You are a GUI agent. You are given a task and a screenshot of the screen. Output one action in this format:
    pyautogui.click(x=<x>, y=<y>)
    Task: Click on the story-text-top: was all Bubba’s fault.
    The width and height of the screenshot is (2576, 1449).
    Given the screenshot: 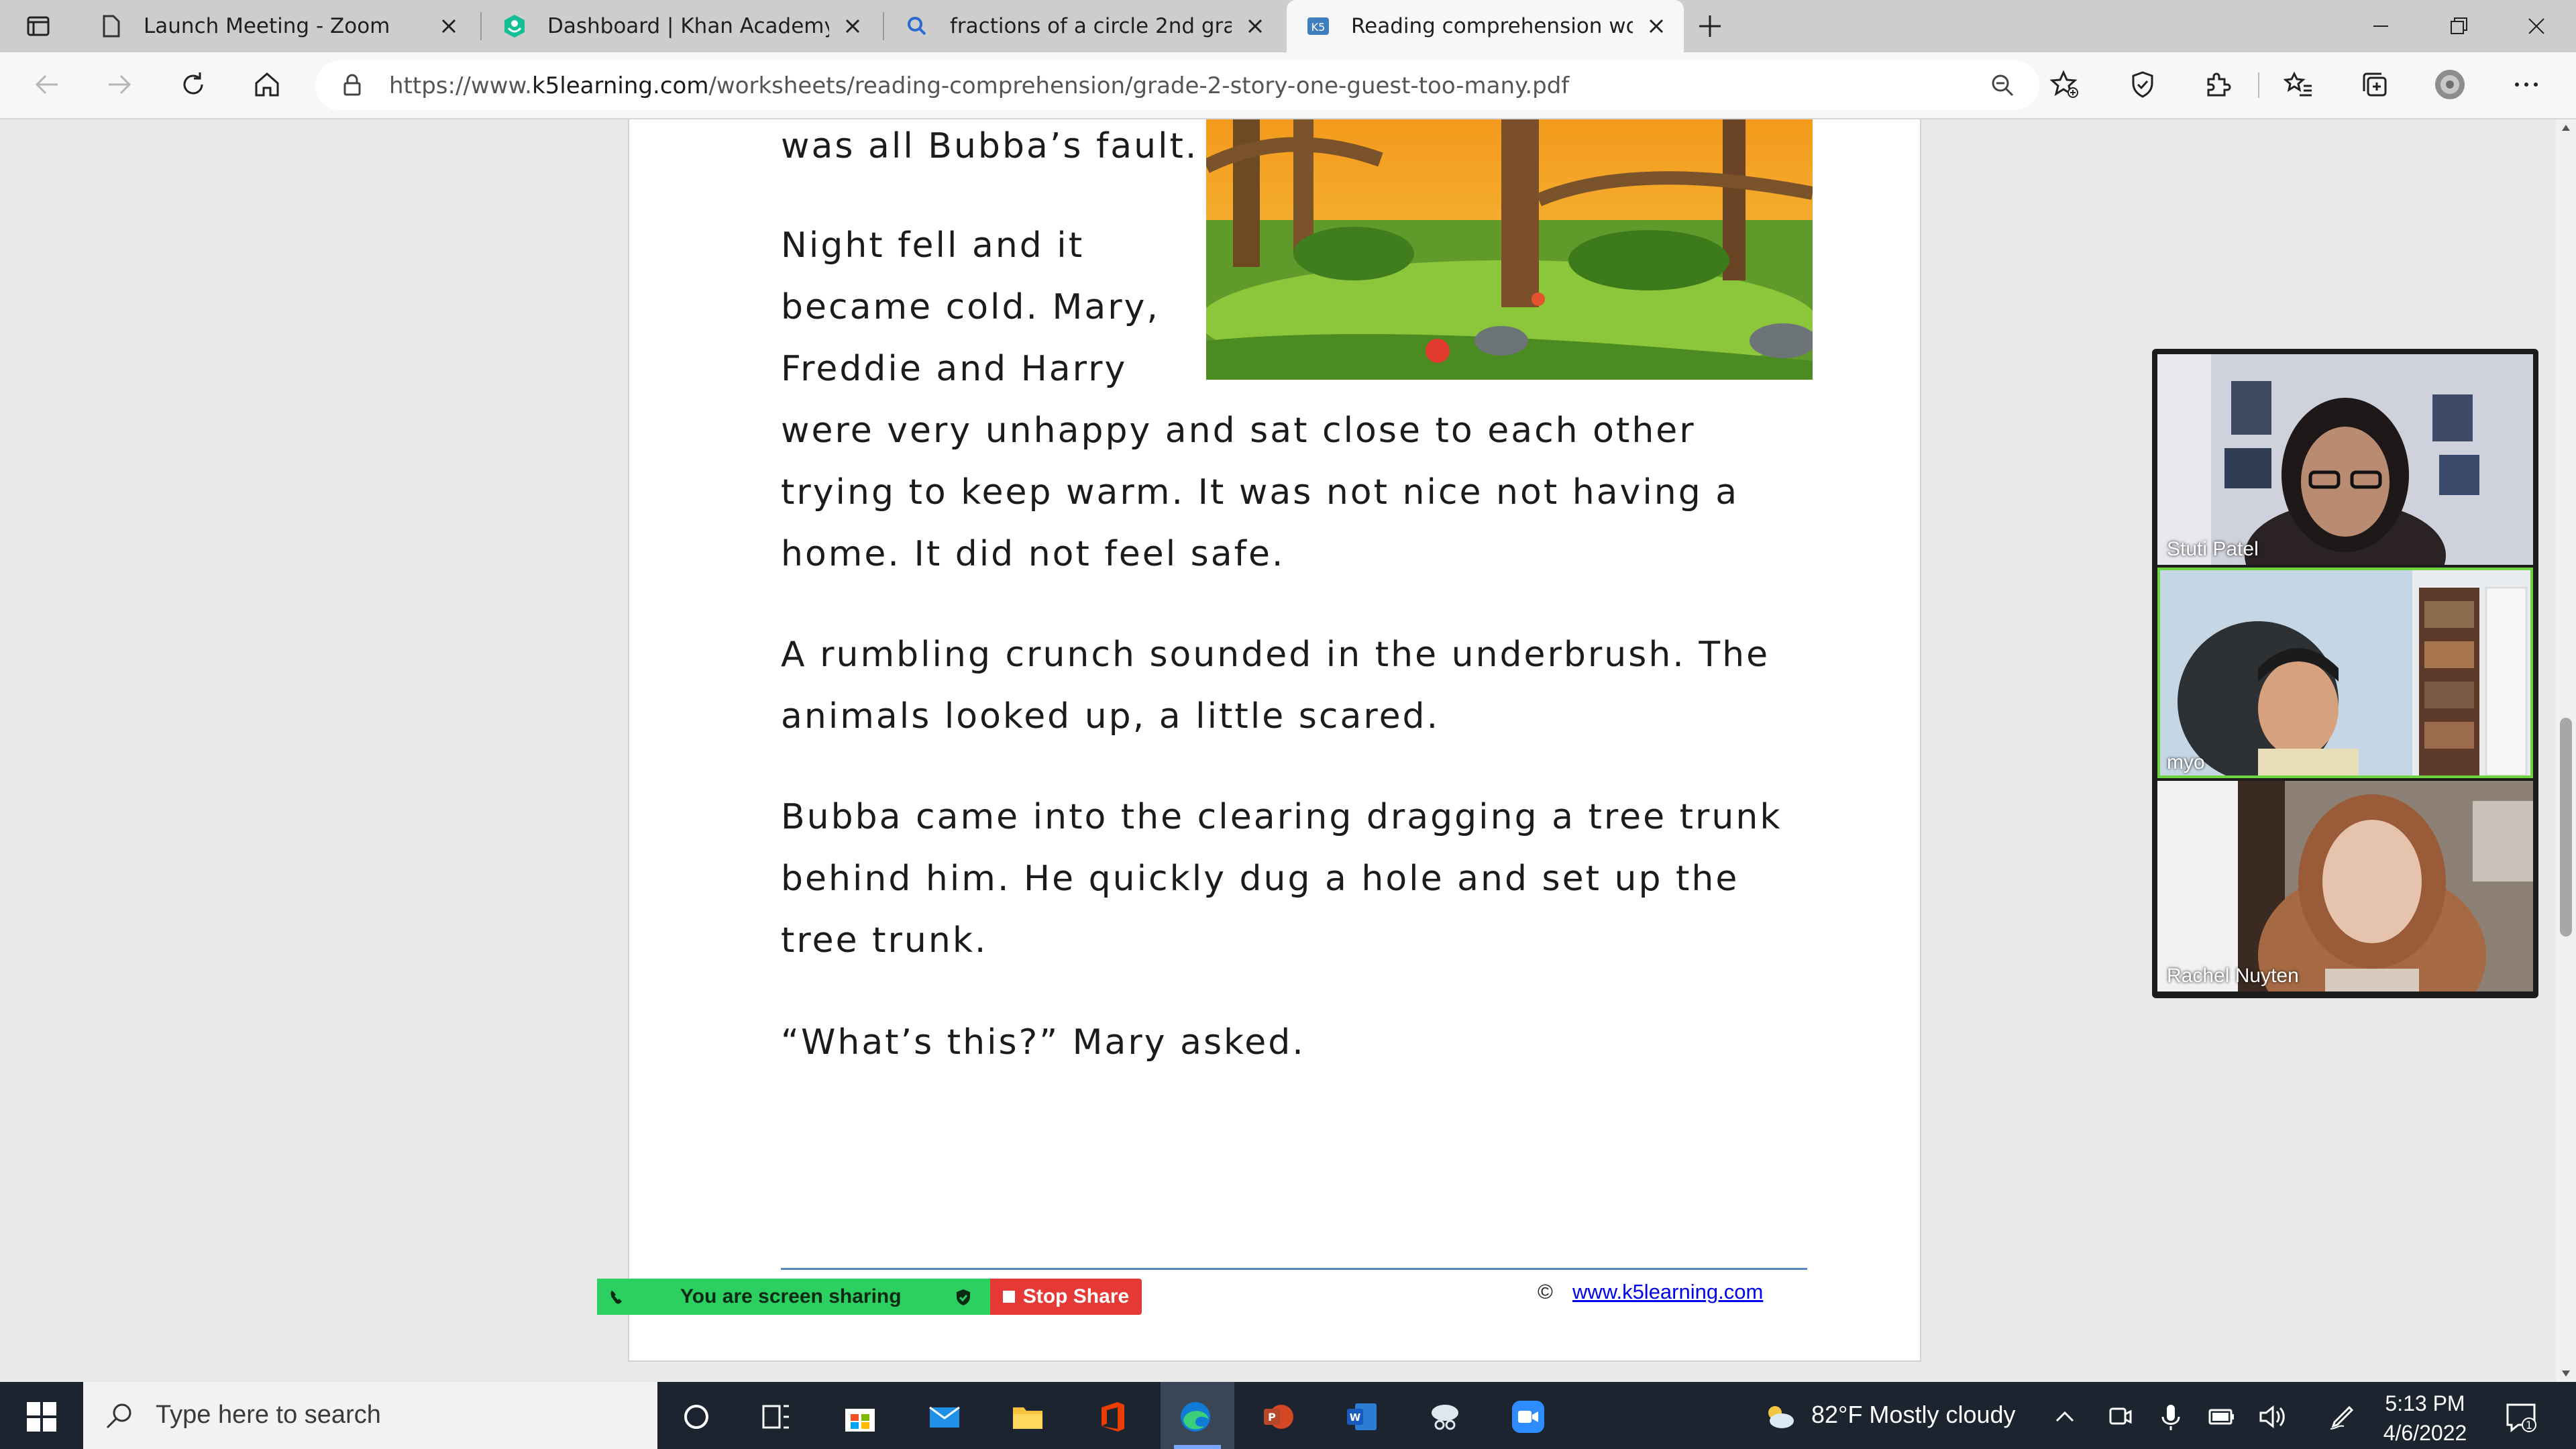 What is the action you would take?
    pyautogui.click(x=989, y=146)
    